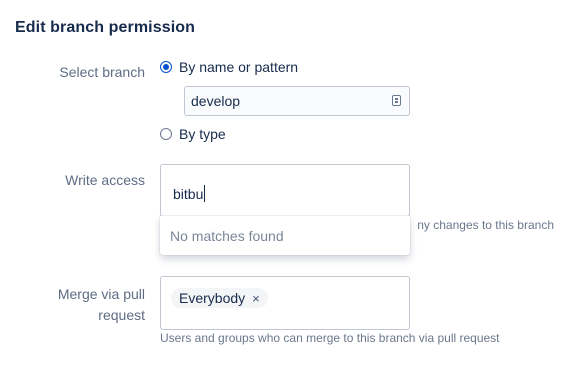 The height and width of the screenshot is (365, 585). I want to click on tag-everybody: Everybody ×, so click(219, 298).